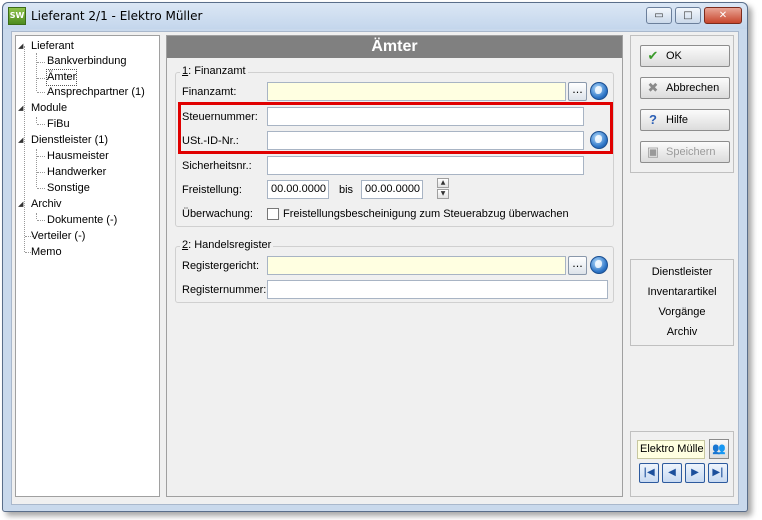 The image size is (762, 520). I want to click on save-disk-icon: ▣, so click(653, 151).